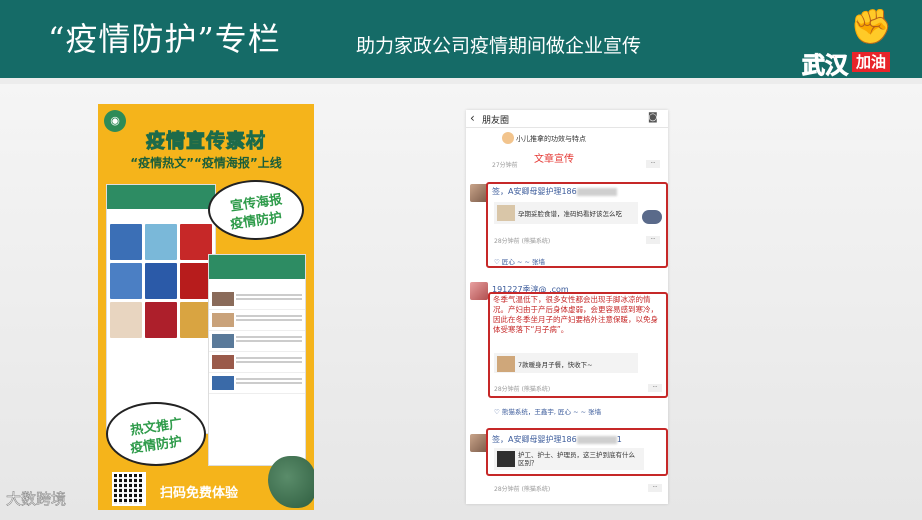 The image size is (922, 520). Describe the element at coordinates (199, 493) in the screenshot. I see `scan-cta: 扫码免费体验` at that location.